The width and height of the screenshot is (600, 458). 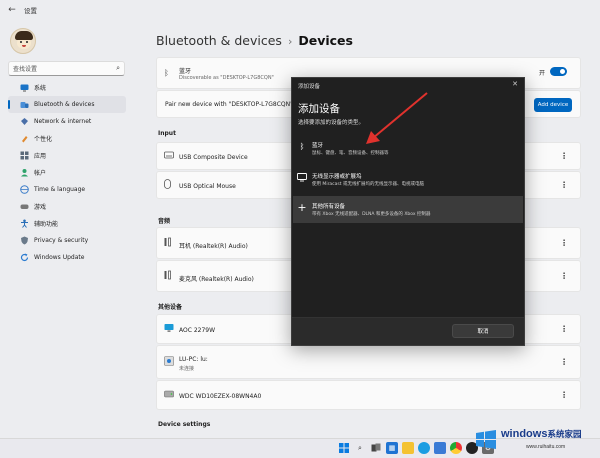 I want to click on option-bluetooth: ᛒ 蓝牙 鼠标、键盘、笔、音频设备、控制器等, so click(x=408, y=148).